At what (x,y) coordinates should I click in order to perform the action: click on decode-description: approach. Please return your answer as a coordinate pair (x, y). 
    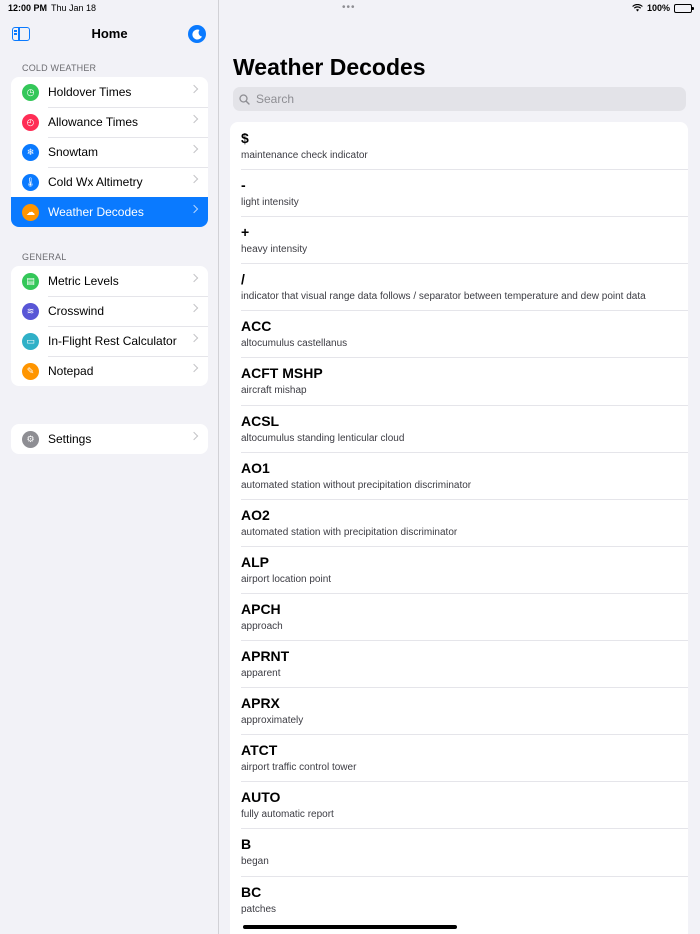
    Looking at the image, I should click on (262, 626).